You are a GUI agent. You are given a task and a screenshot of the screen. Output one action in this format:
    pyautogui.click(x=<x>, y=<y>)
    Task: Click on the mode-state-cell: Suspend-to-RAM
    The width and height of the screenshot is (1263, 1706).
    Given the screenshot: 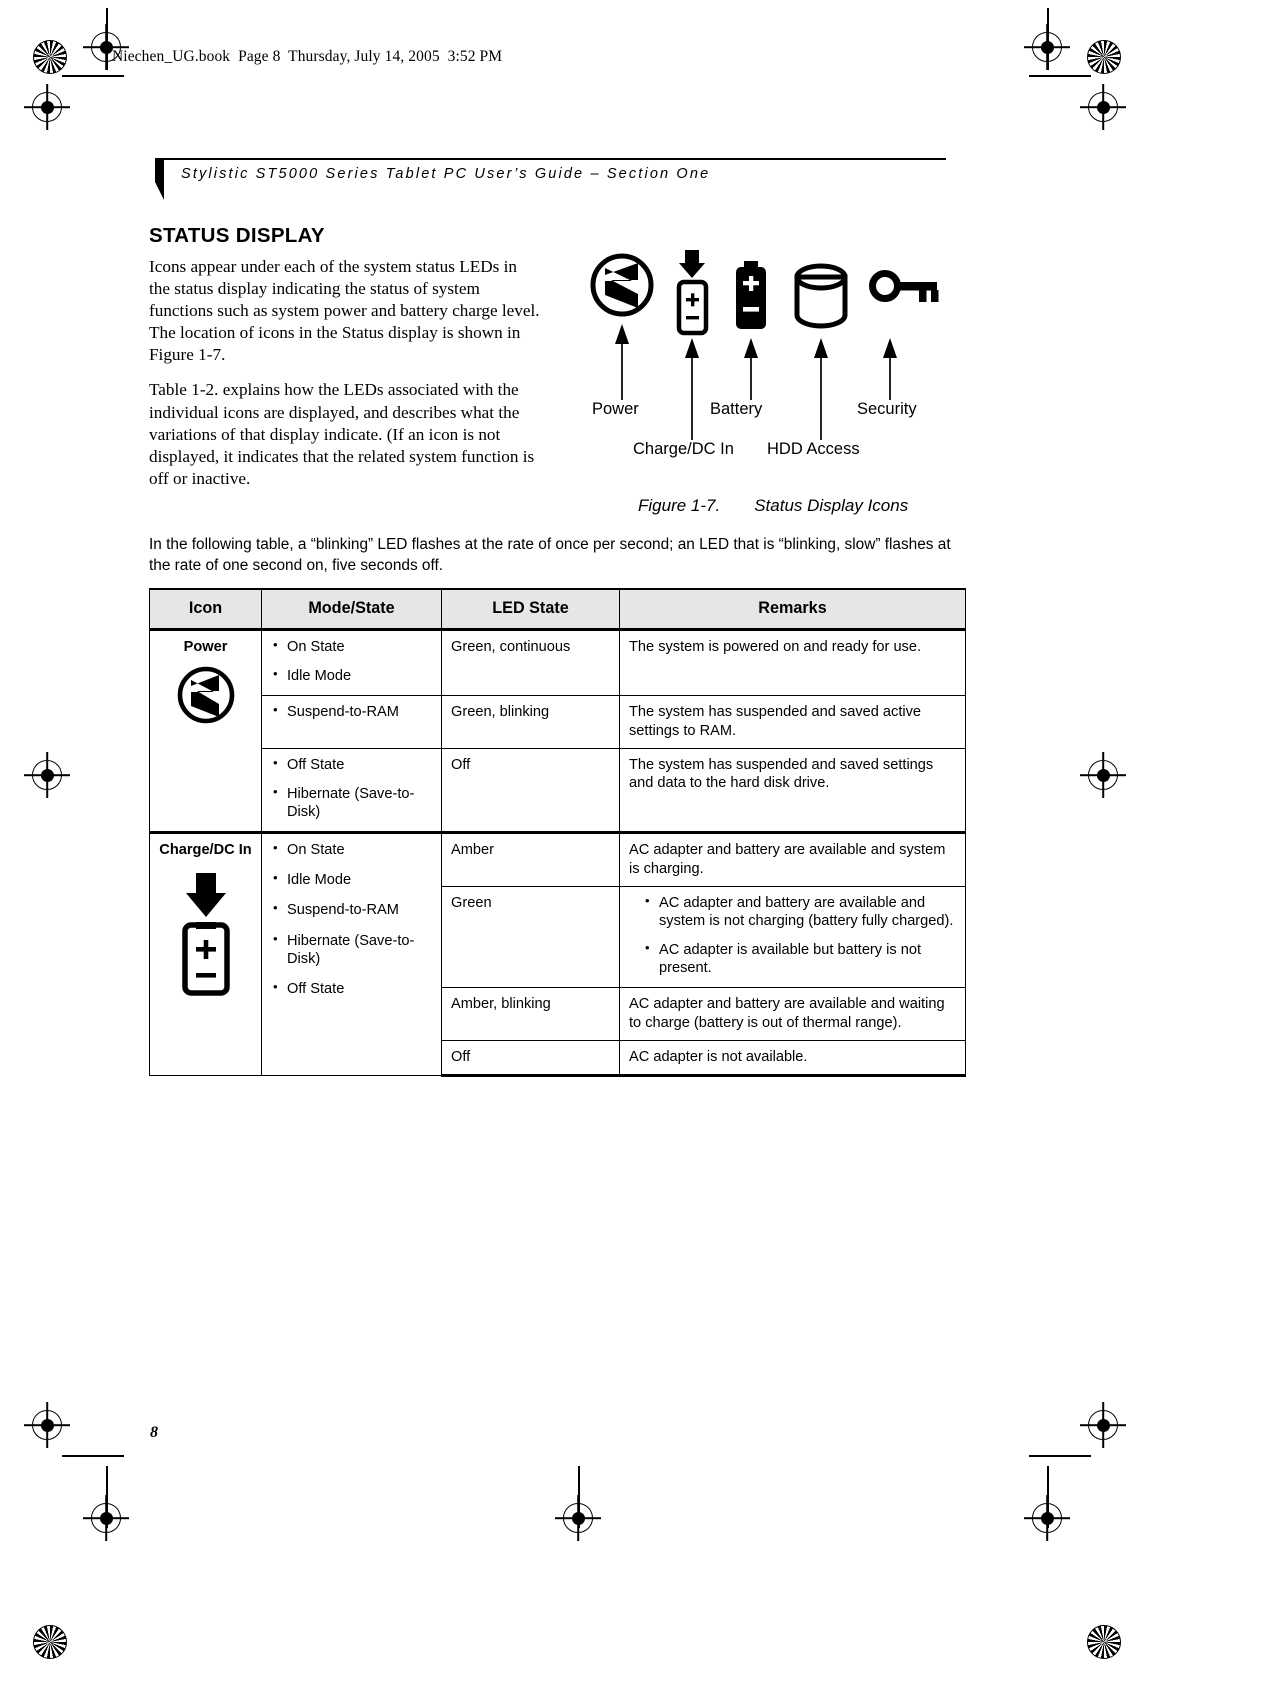 What is the action you would take?
    pyautogui.click(x=351, y=722)
    